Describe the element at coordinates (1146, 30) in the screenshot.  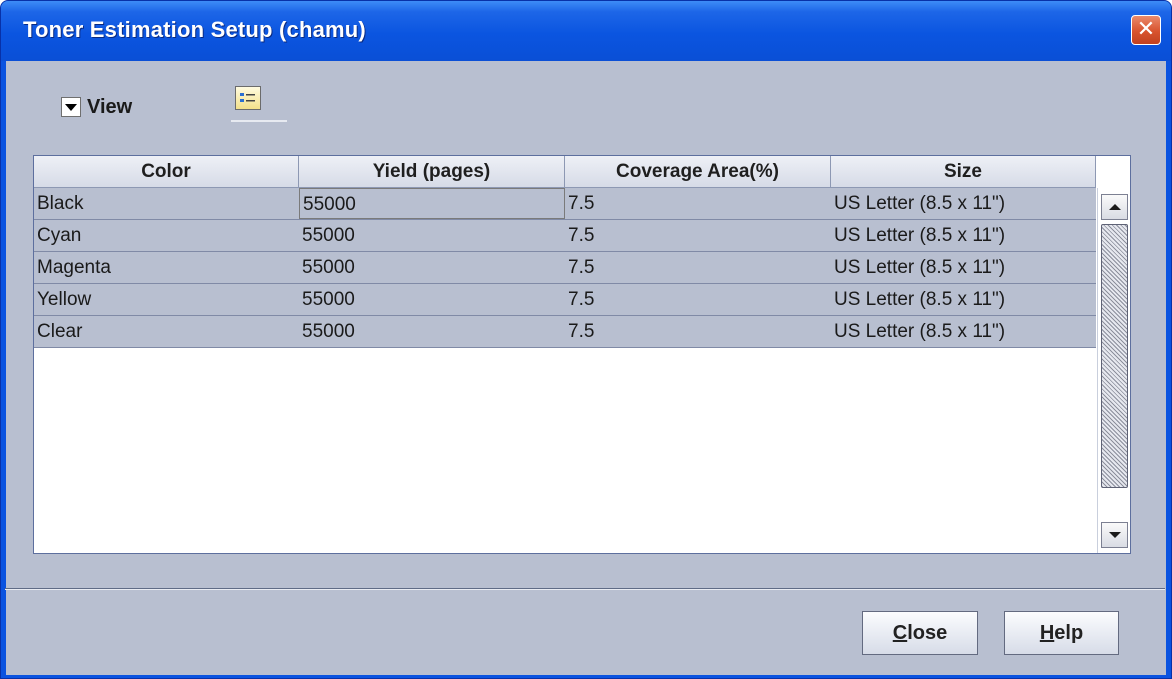
I see `close-icon: ✕` at that location.